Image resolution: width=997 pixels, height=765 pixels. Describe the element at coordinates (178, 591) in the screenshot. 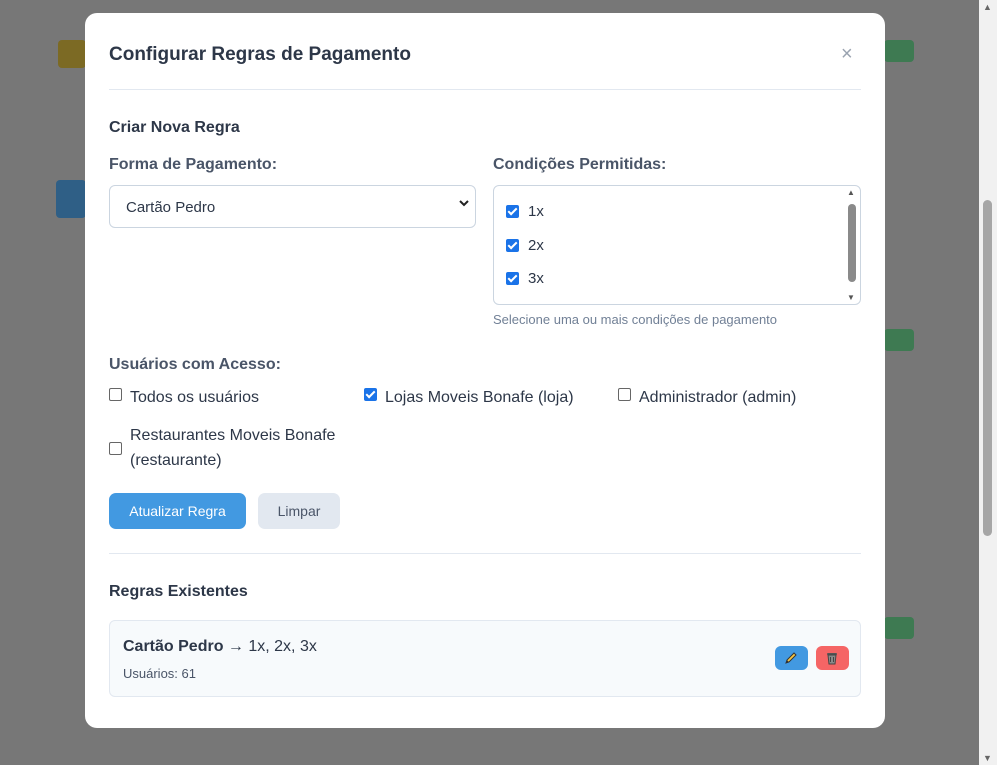

I see `existing-rules-title: Regras Existentes` at that location.